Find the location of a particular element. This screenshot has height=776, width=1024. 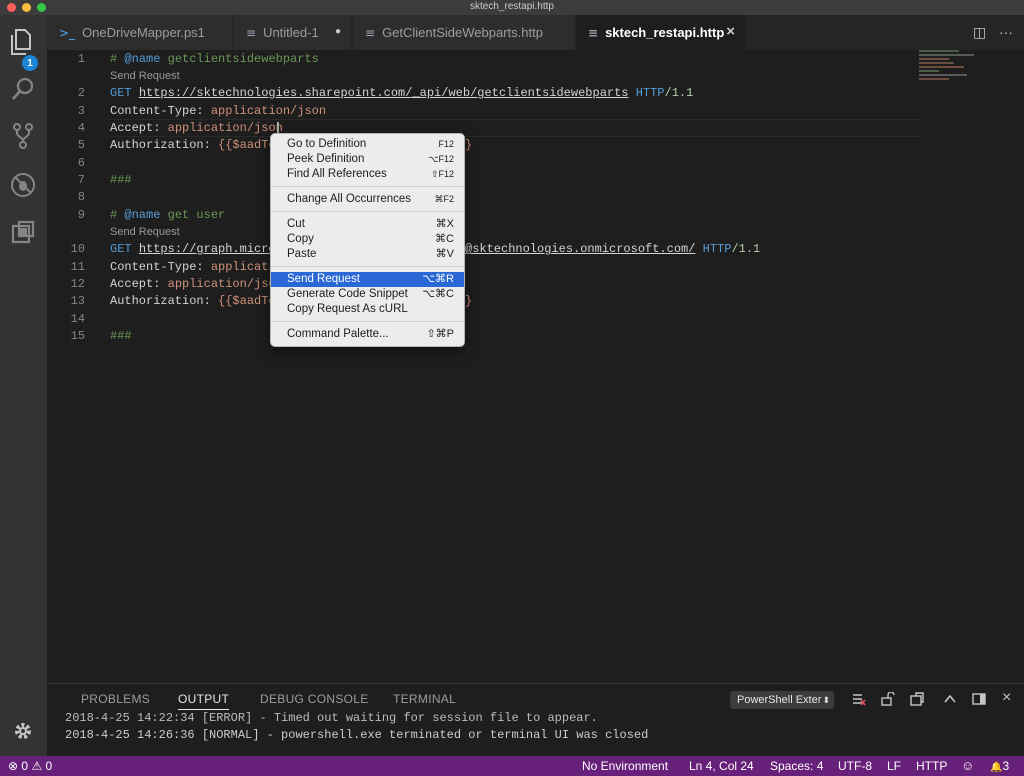

menu-item-send-request: Send Request ⌥⌘R is located at coordinates (367, 279).